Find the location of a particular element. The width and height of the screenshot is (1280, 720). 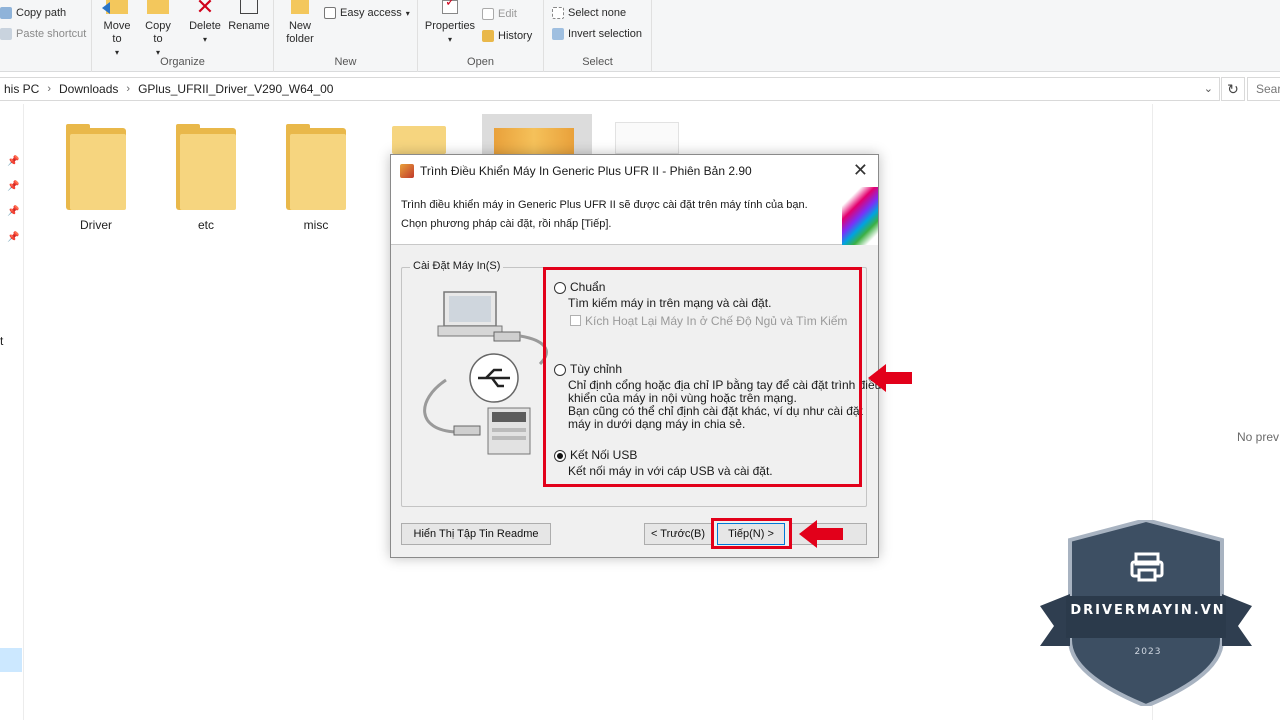

breadcrumb-current-folder: GPlus_UFRII_Driver_V290_W64_00 is located at coordinates (235, 89).